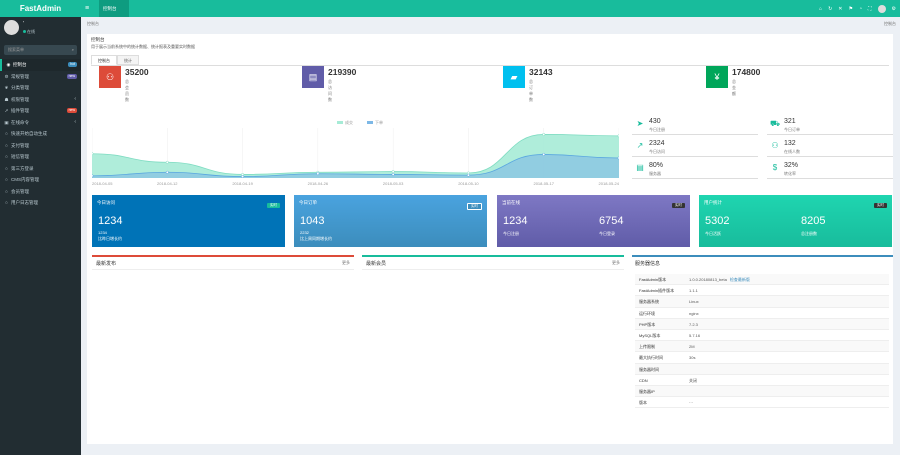 The width and height of the screenshot is (900, 455). What do you see at coordinates (692, 347) in the screenshot?
I see `row-value: 2M` at bounding box center [692, 347].